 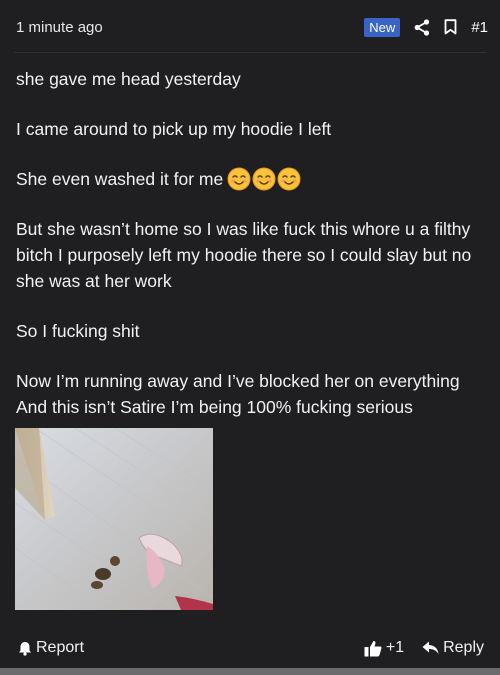 What do you see at coordinates (373, 648) in the screenshot?
I see `thumbs-up-icon` at bounding box center [373, 648].